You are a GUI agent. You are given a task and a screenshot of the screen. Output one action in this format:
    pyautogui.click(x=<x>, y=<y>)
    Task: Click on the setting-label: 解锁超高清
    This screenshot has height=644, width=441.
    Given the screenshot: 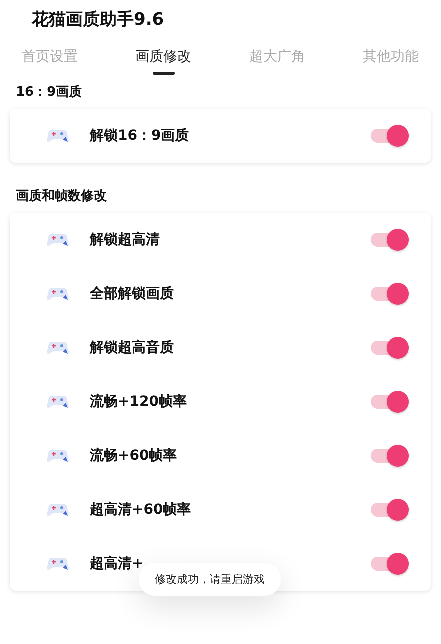 What is the action you would take?
    pyautogui.click(x=125, y=240)
    